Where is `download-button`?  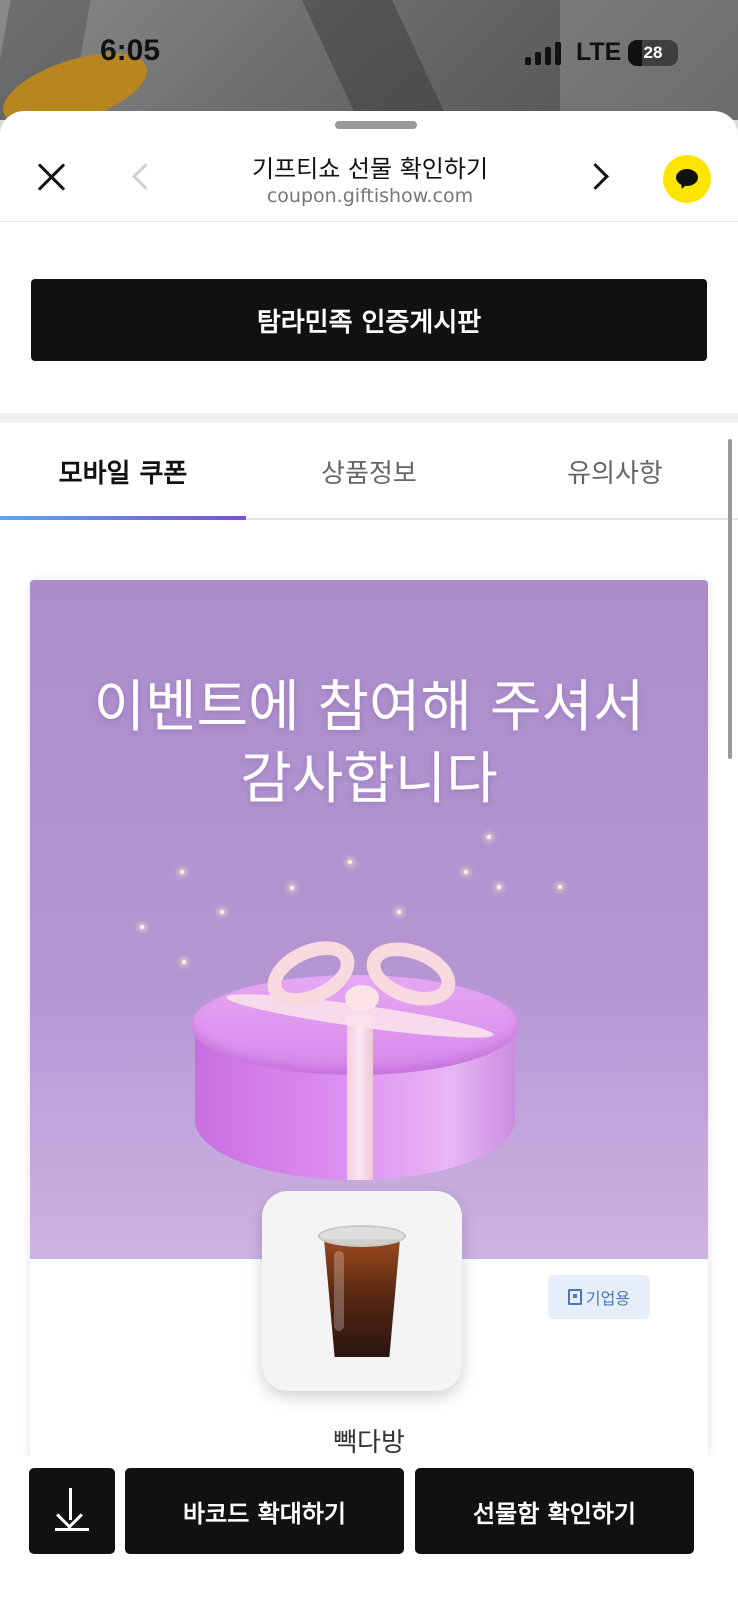 download-button is located at coordinates (72, 1511).